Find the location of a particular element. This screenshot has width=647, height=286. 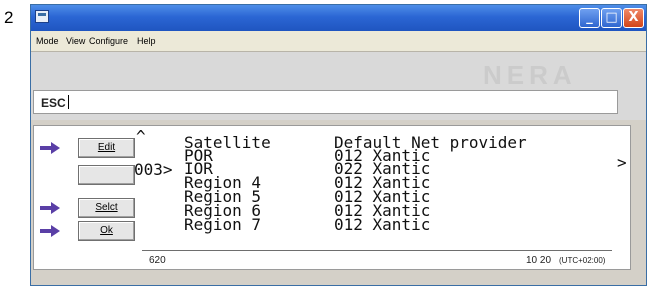

selection-marker: 003> is located at coordinates (153, 169).